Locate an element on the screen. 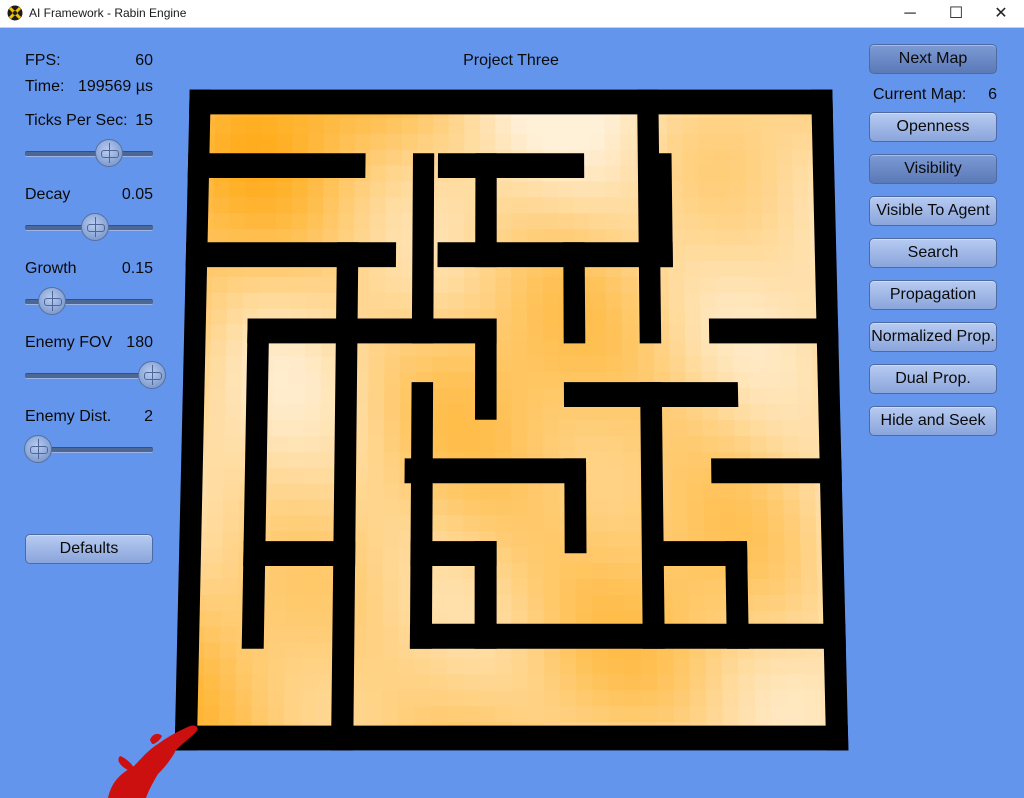 The height and width of the screenshot is (798, 1024). defaults-button: Defaults is located at coordinates (89, 549).